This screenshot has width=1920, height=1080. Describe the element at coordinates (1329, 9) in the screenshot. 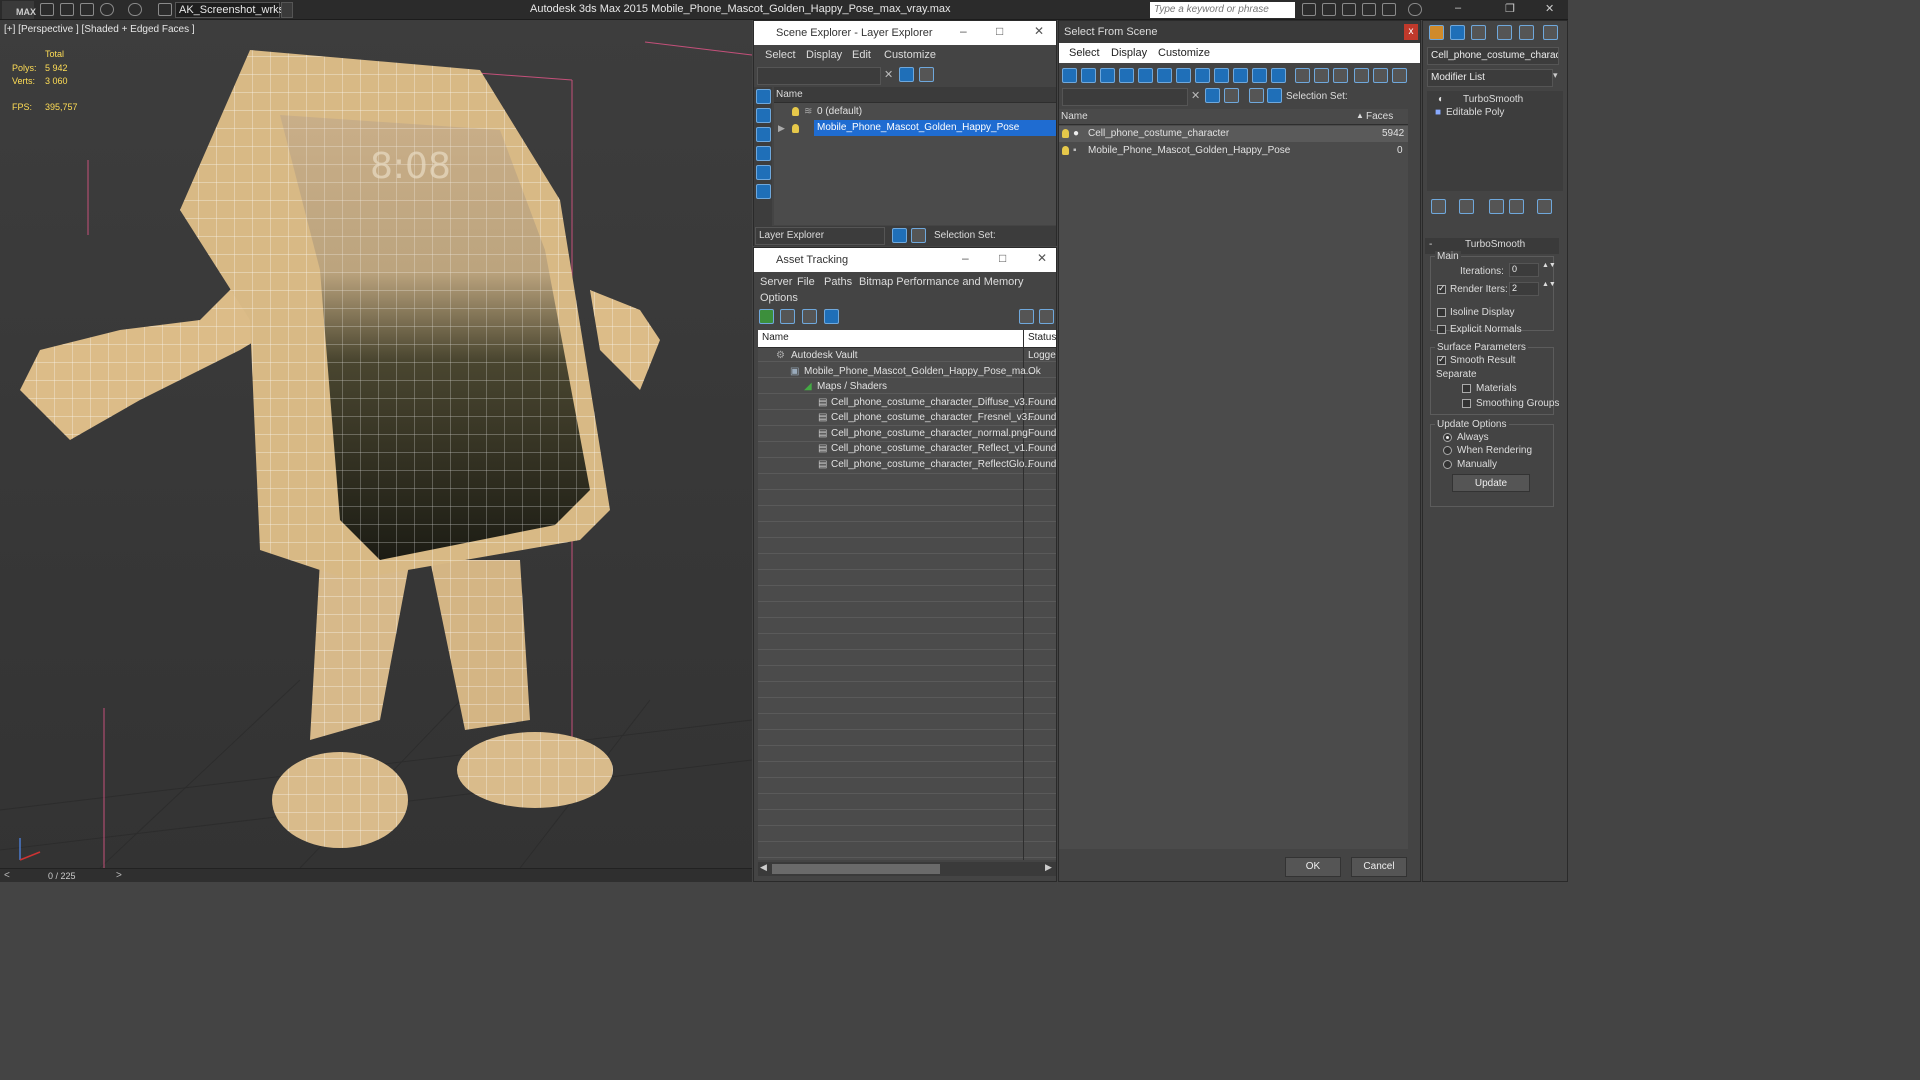

I see `tools-icon` at that location.